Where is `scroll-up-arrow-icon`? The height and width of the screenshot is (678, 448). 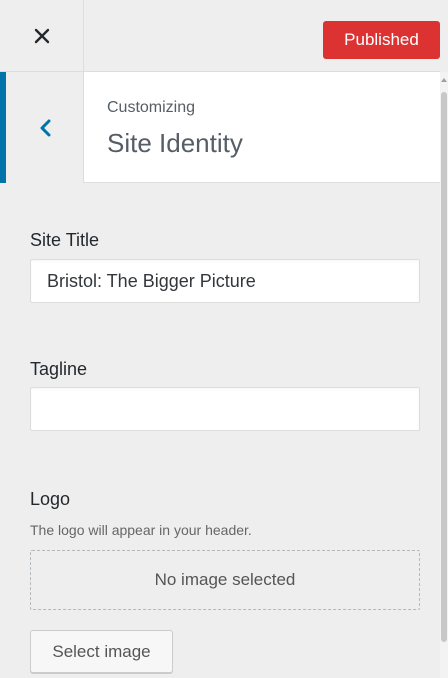 scroll-up-arrow-icon is located at coordinates (444, 80).